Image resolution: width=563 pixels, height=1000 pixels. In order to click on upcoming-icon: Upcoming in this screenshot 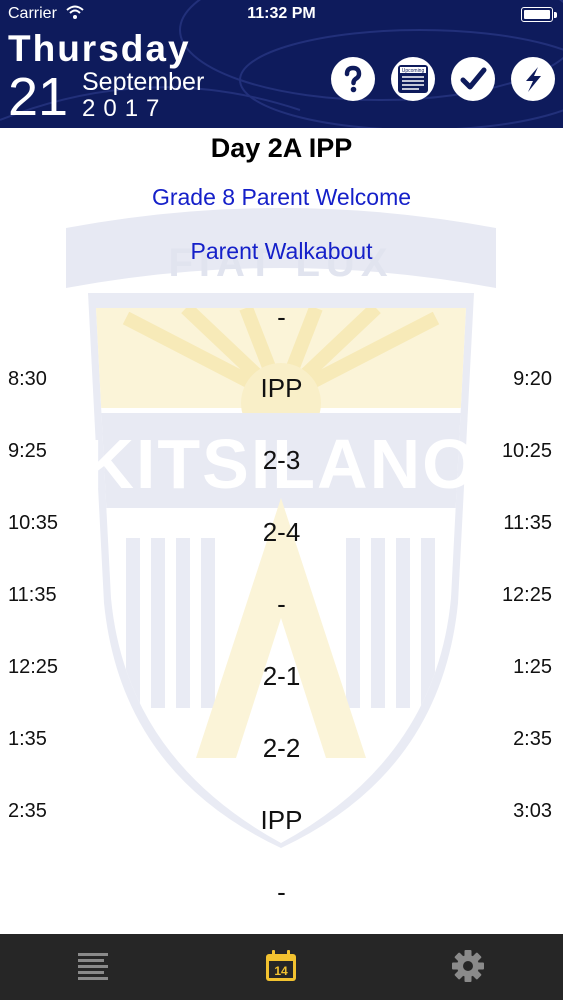, I will do `click(413, 79)`.